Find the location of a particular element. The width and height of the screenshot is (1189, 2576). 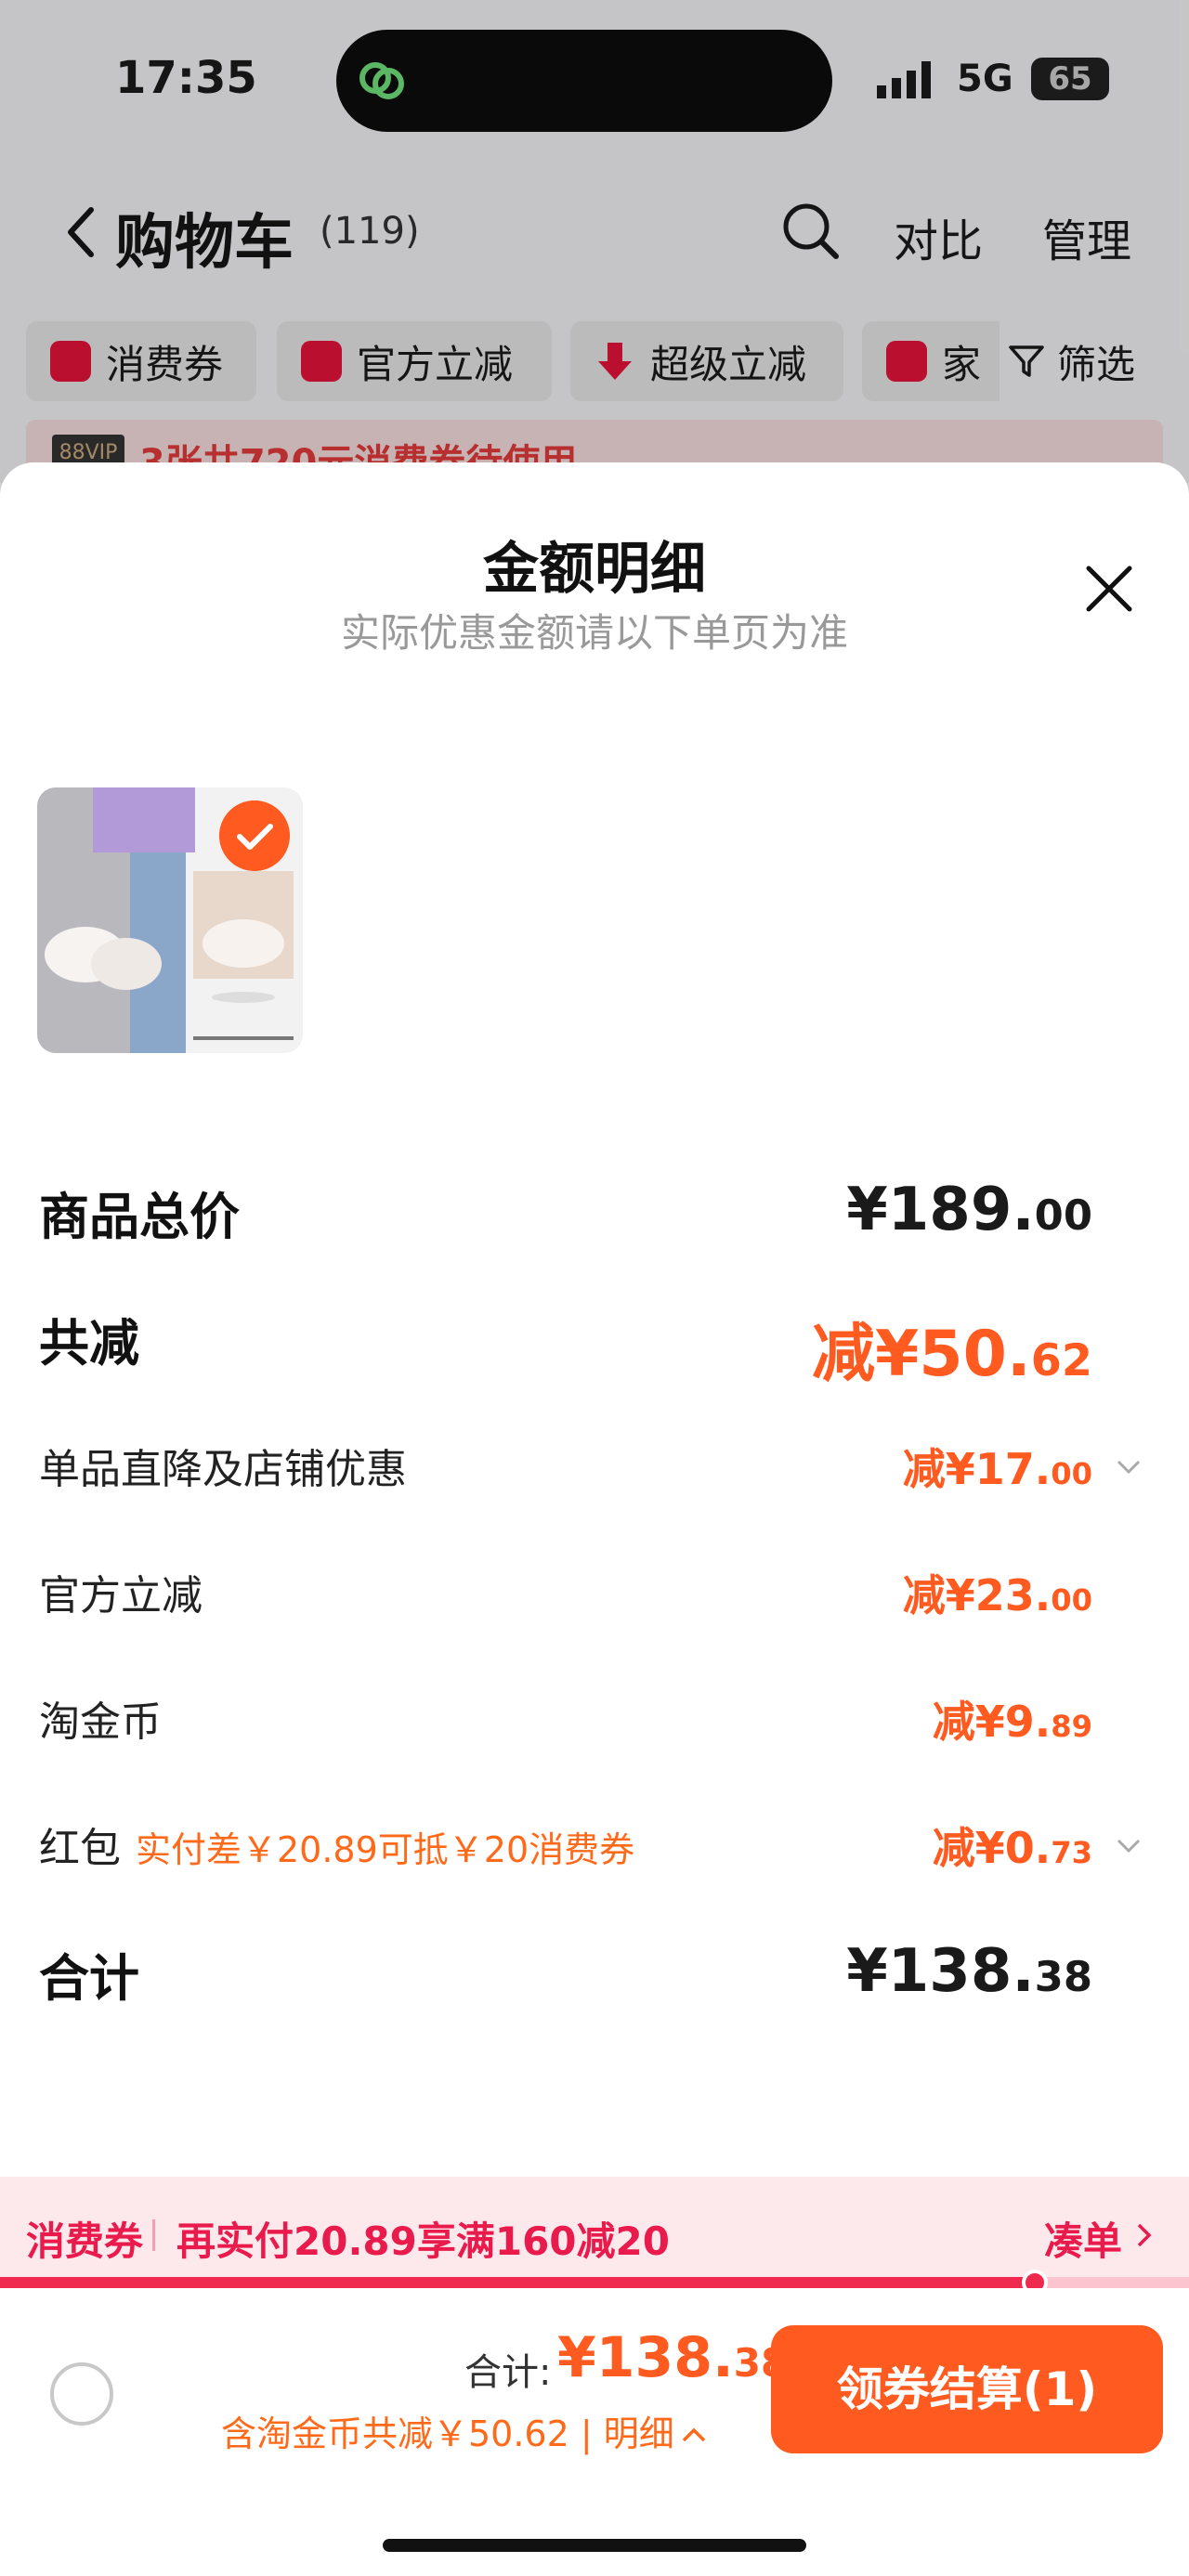

row-label: 官方立减 is located at coordinates (121, 1596).